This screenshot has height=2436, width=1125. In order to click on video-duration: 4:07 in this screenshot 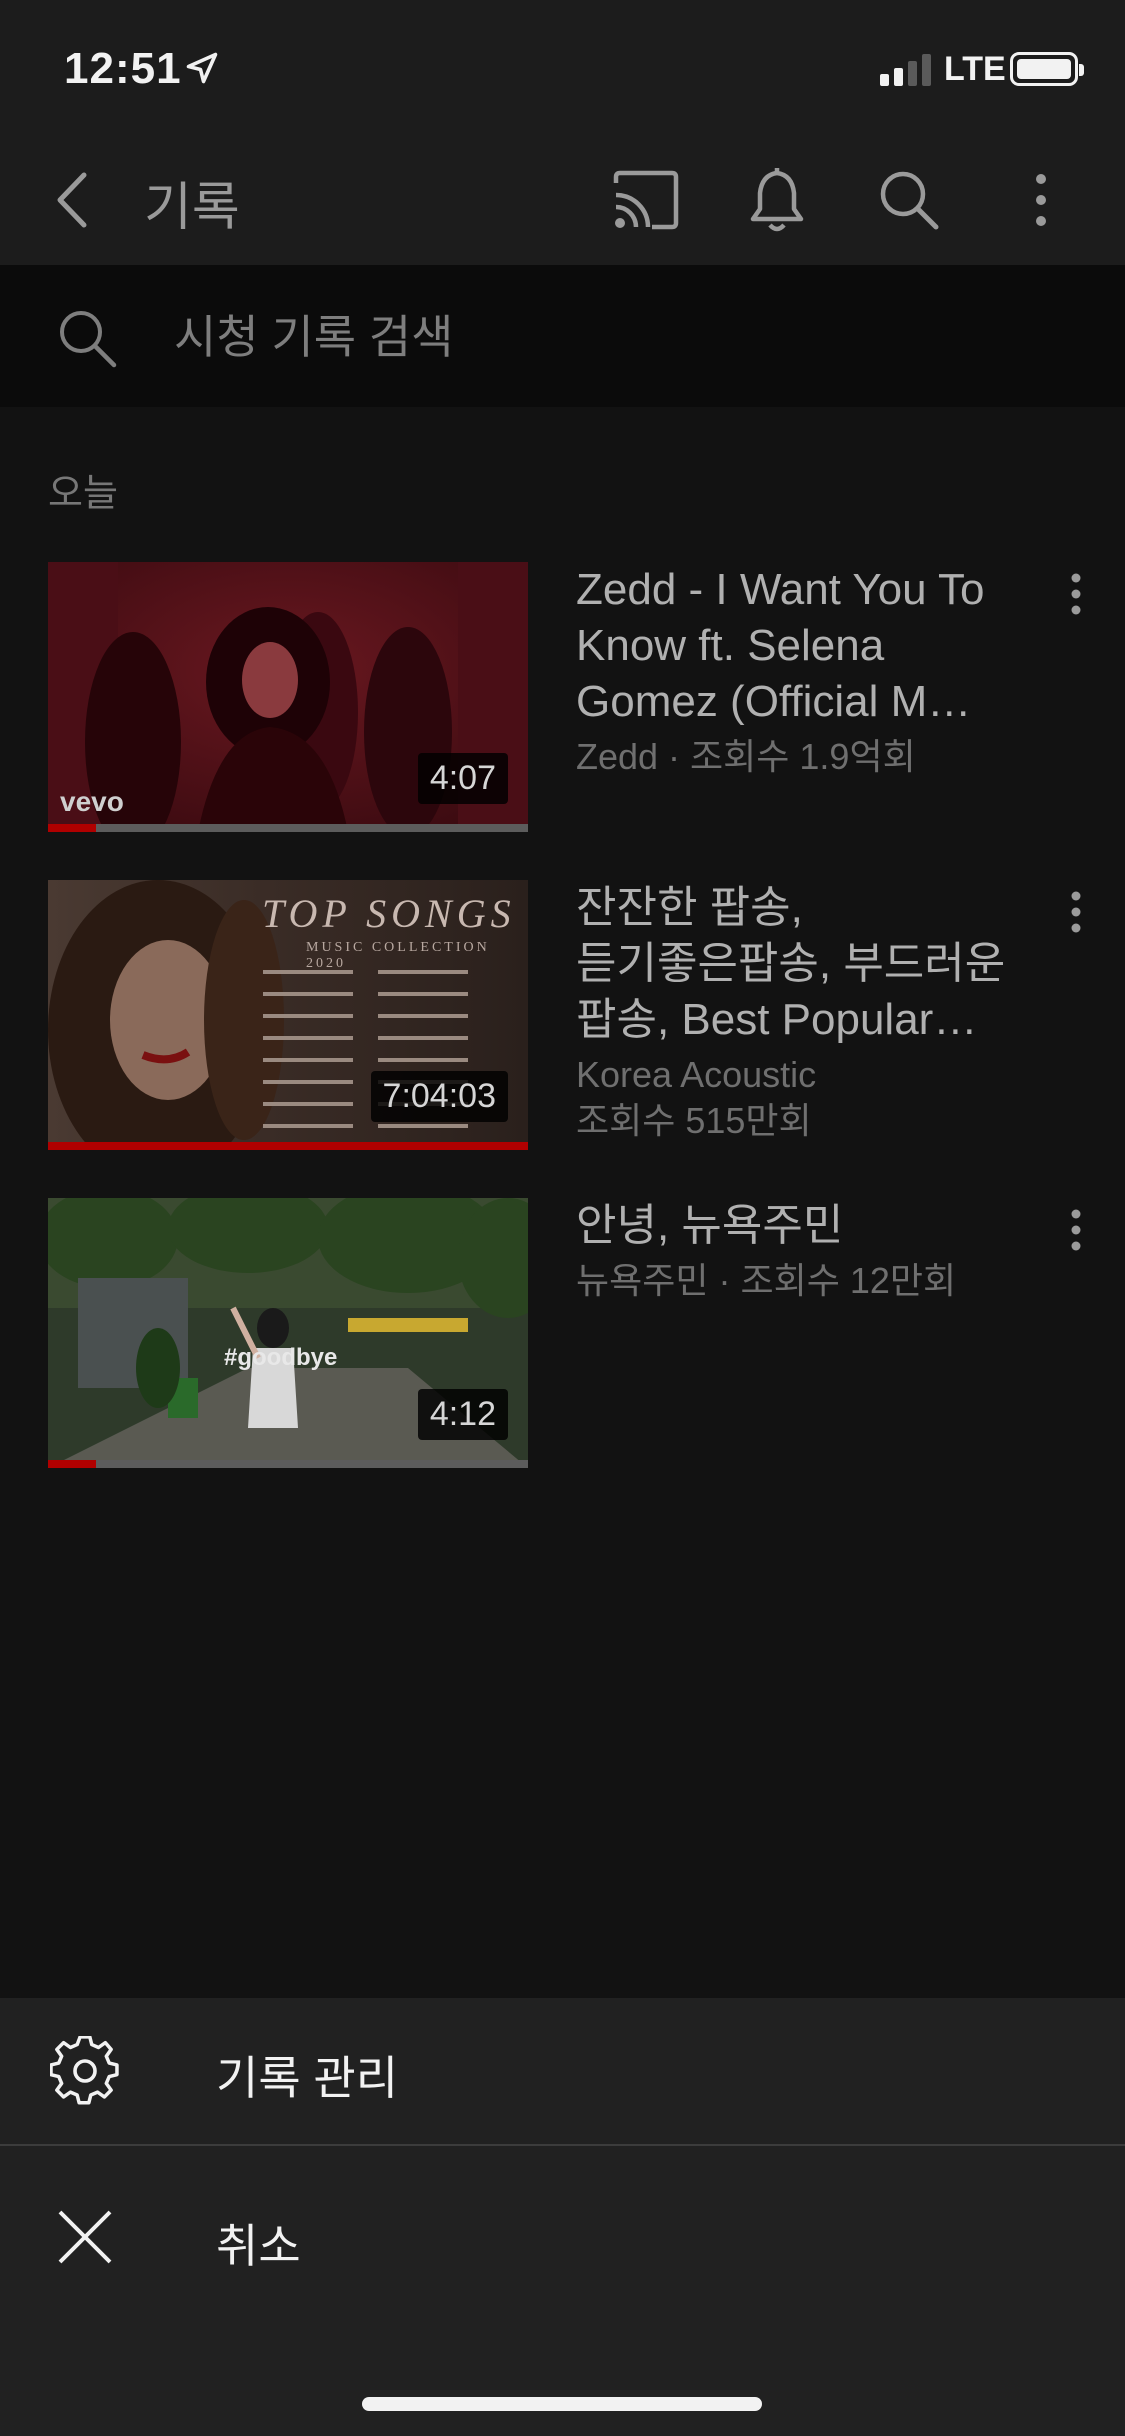, I will do `click(462, 778)`.